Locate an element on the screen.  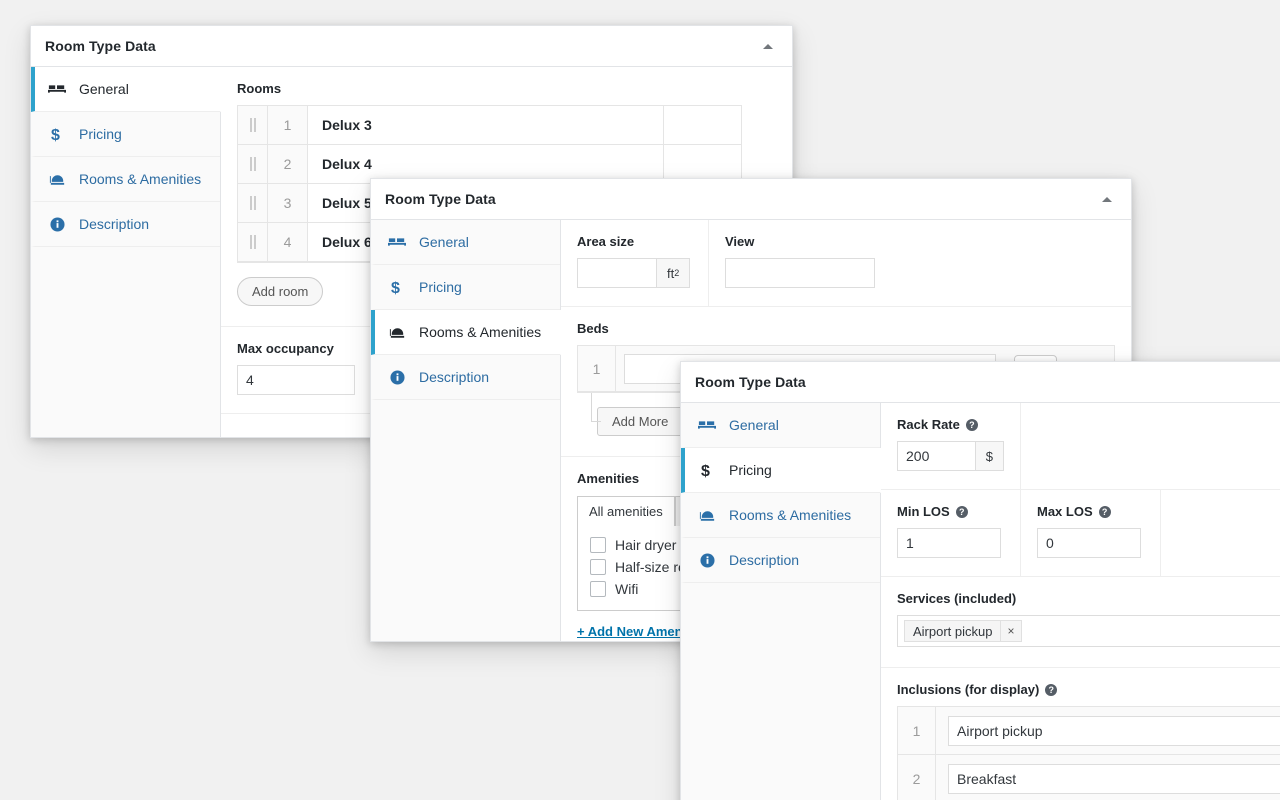
currency-addon: $ is located at coordinates (989, 456).